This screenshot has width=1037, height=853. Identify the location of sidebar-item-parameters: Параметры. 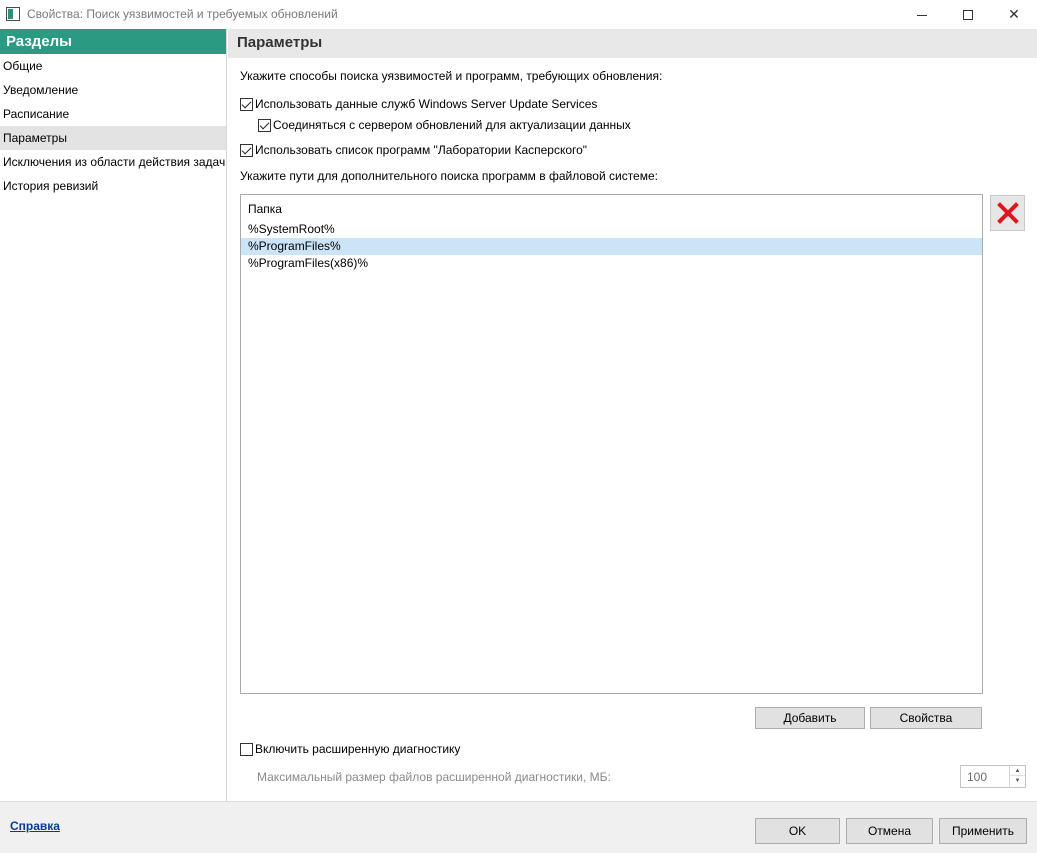
(113, 138).